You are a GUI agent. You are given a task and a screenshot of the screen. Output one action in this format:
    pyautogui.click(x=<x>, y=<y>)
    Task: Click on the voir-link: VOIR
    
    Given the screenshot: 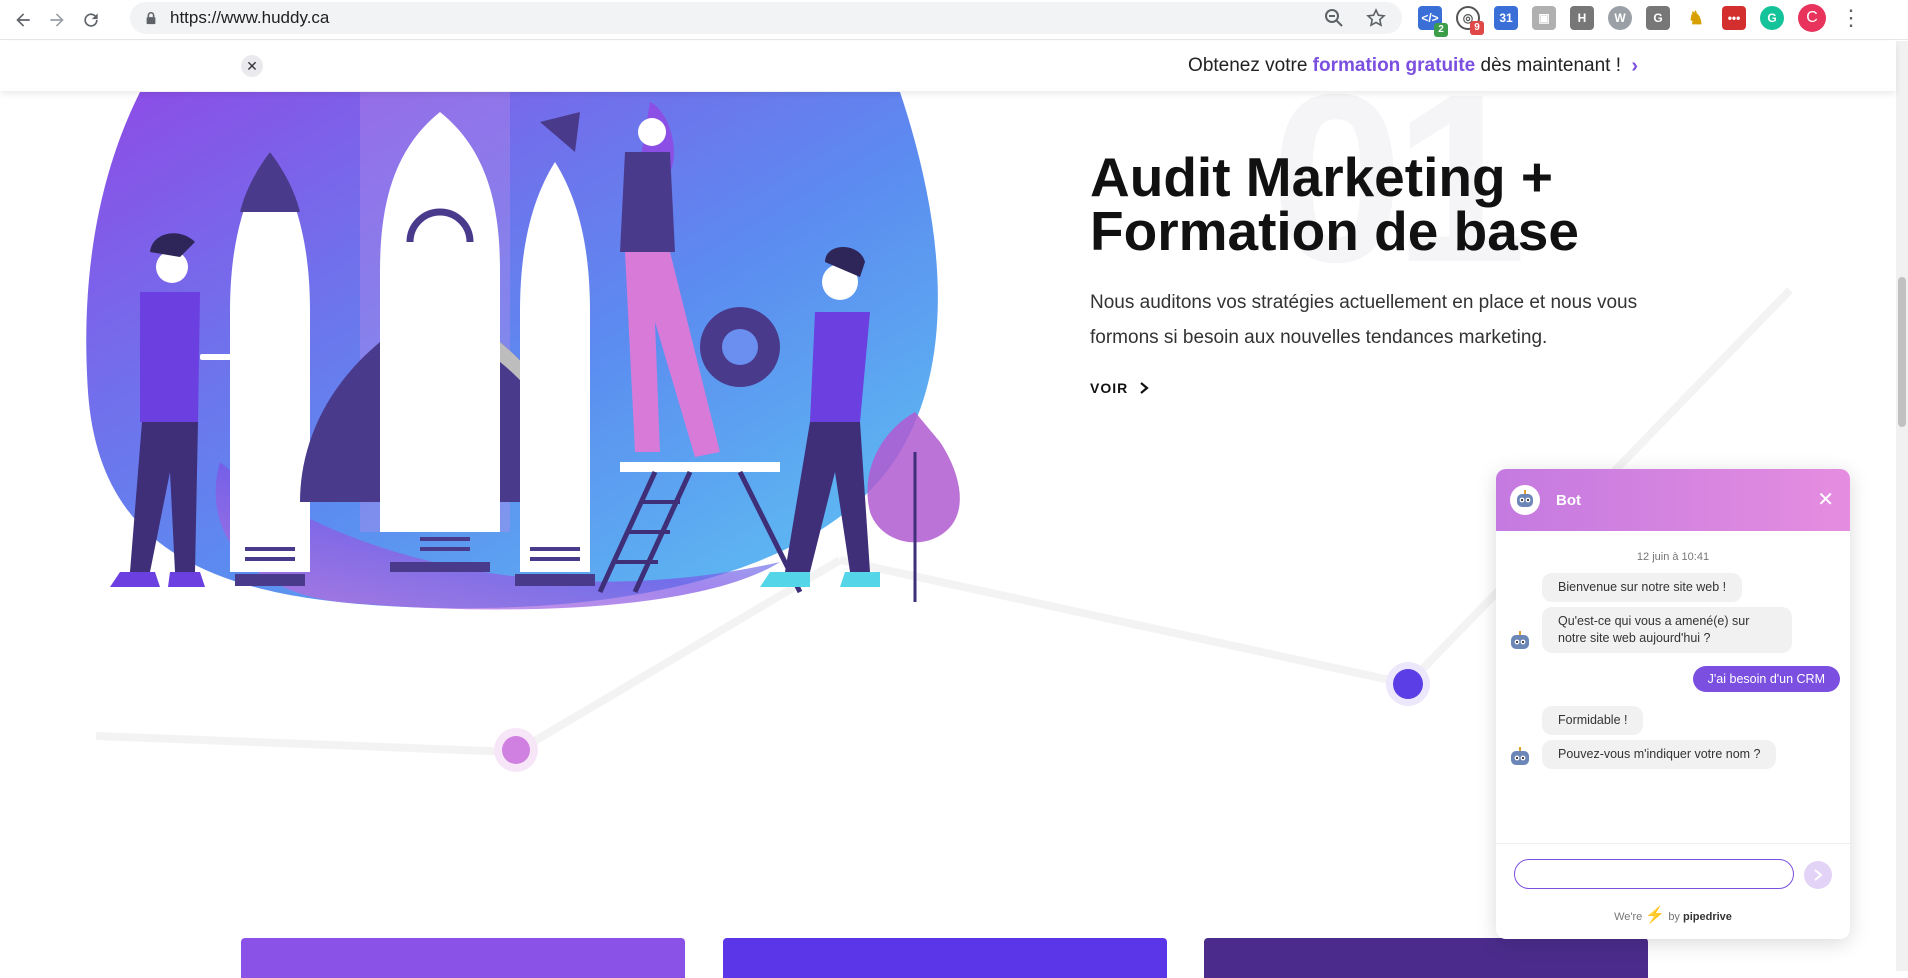 What is the action you would take?
    pyautogui.click(x=1120, y=388)
    